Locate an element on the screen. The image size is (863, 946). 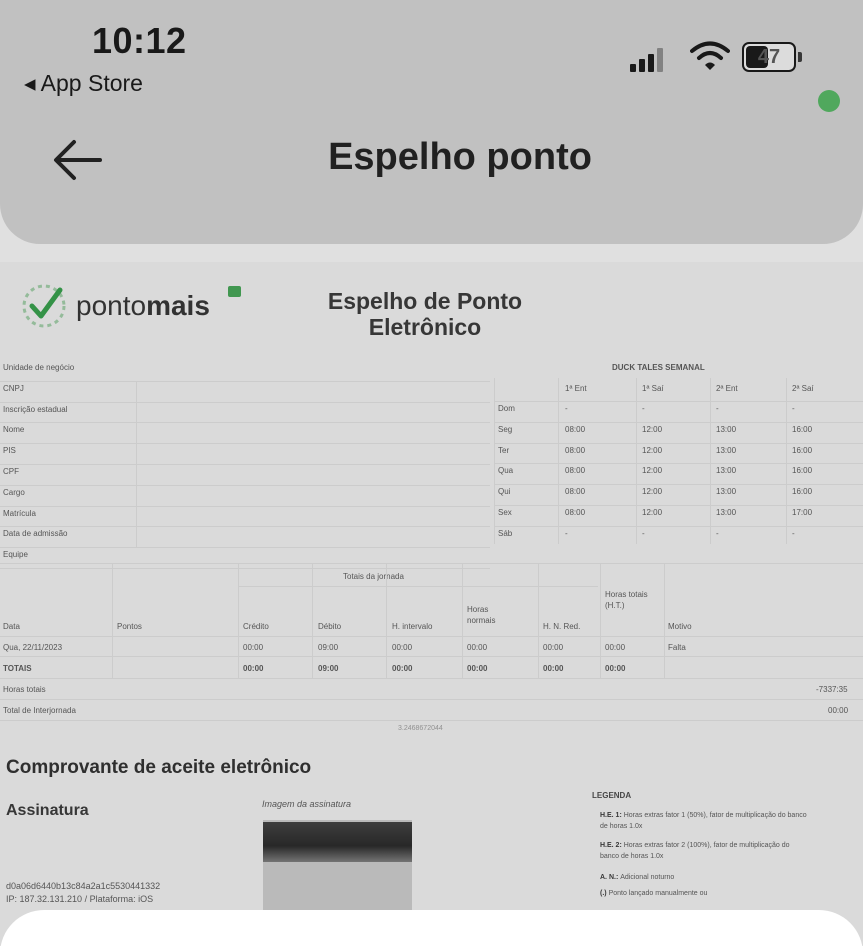
legend-text: Adicional noturno is located at coordinates (647, 877).